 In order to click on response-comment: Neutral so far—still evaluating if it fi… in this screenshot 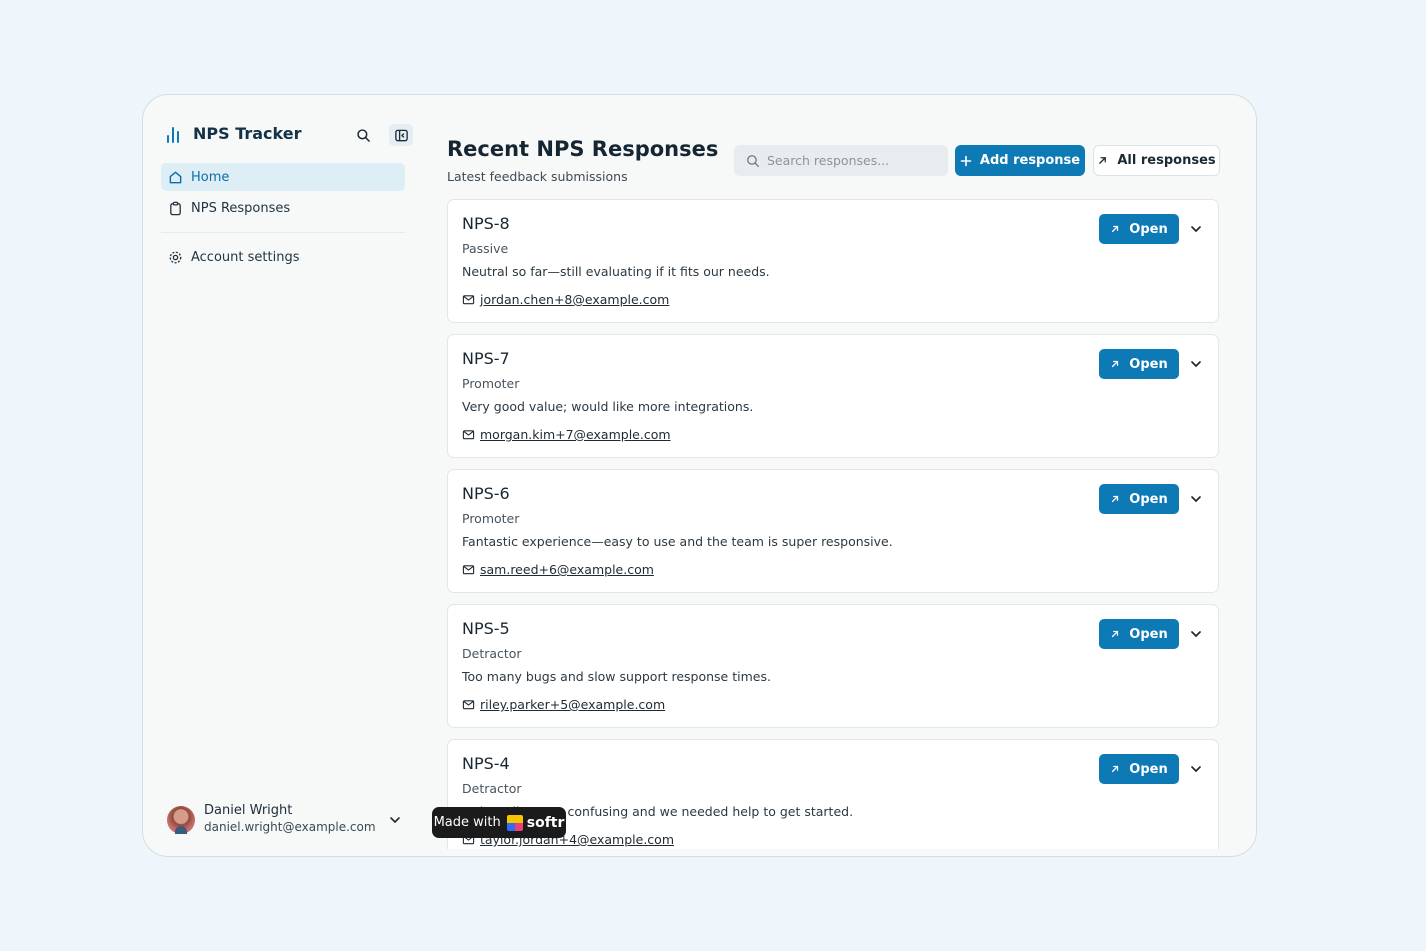, I will do `click(616, 271)`.